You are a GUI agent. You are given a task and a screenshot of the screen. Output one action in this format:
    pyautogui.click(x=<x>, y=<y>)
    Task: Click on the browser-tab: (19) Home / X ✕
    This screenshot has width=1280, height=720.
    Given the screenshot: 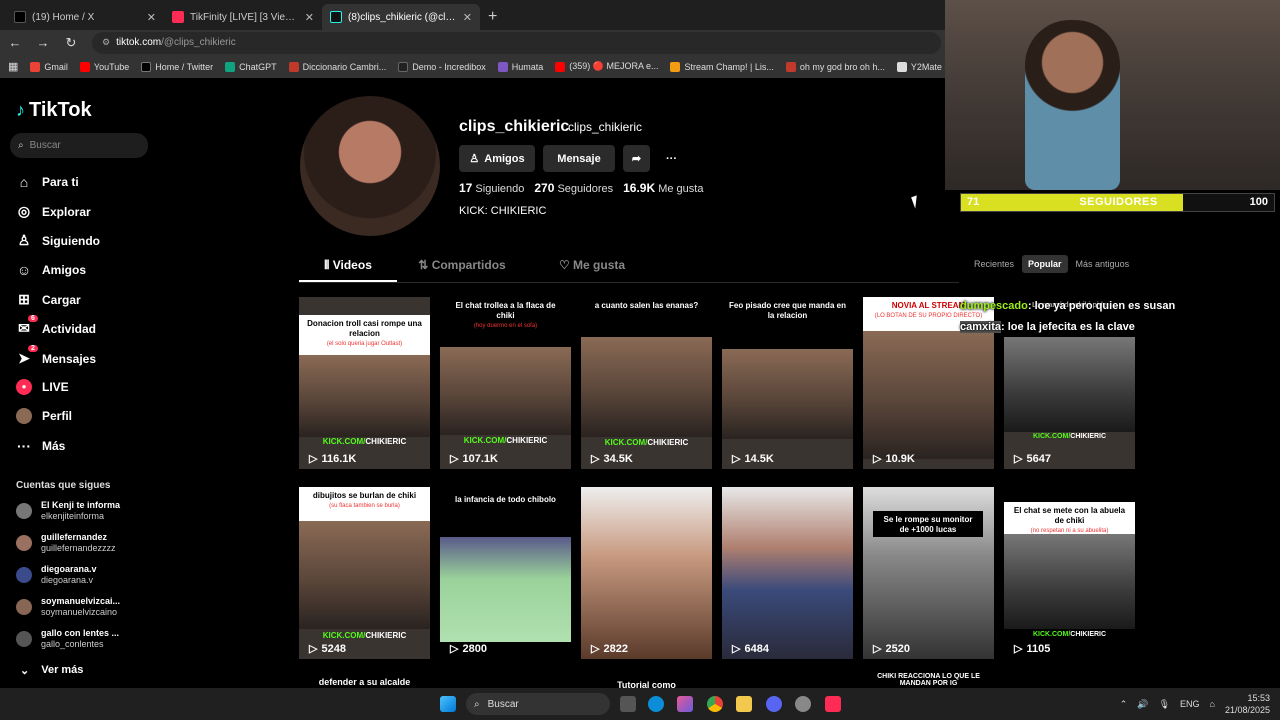 What is the action you would take?
    pyautogui.click(x=85, y=17)
    